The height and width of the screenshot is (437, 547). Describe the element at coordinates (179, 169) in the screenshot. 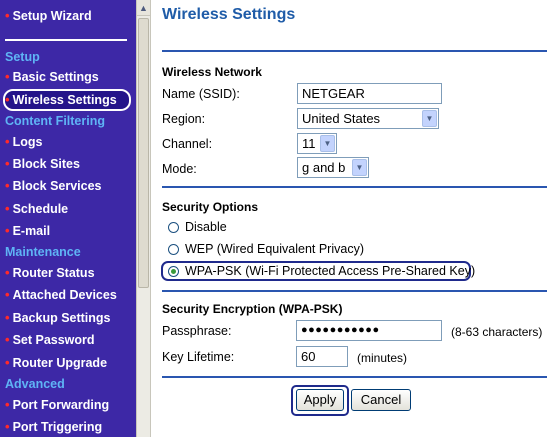

I see `mode-label: Mode:` at that location.